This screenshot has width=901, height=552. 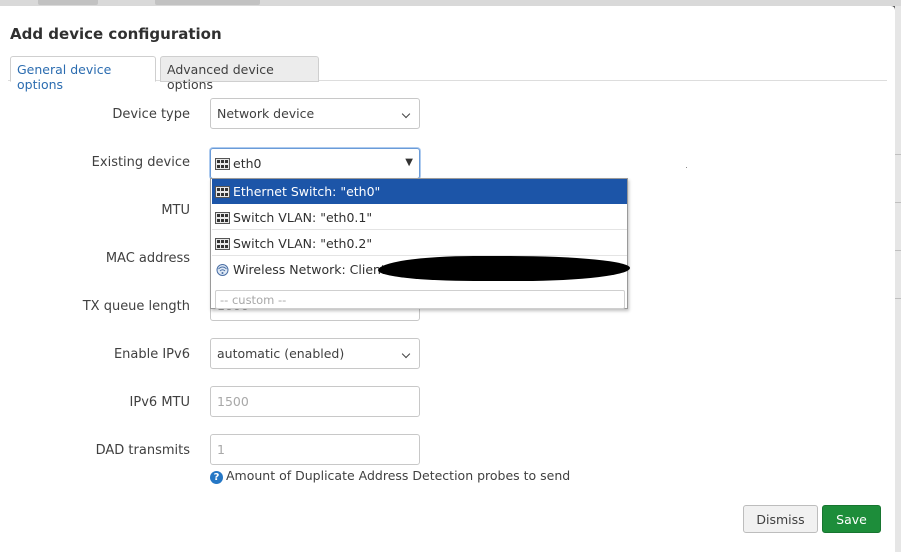 What do you see at coordinates (136, 306) in the screenshot?
I see `tx-queue-length-label: TX queue length` at bounding box center [136, 306].